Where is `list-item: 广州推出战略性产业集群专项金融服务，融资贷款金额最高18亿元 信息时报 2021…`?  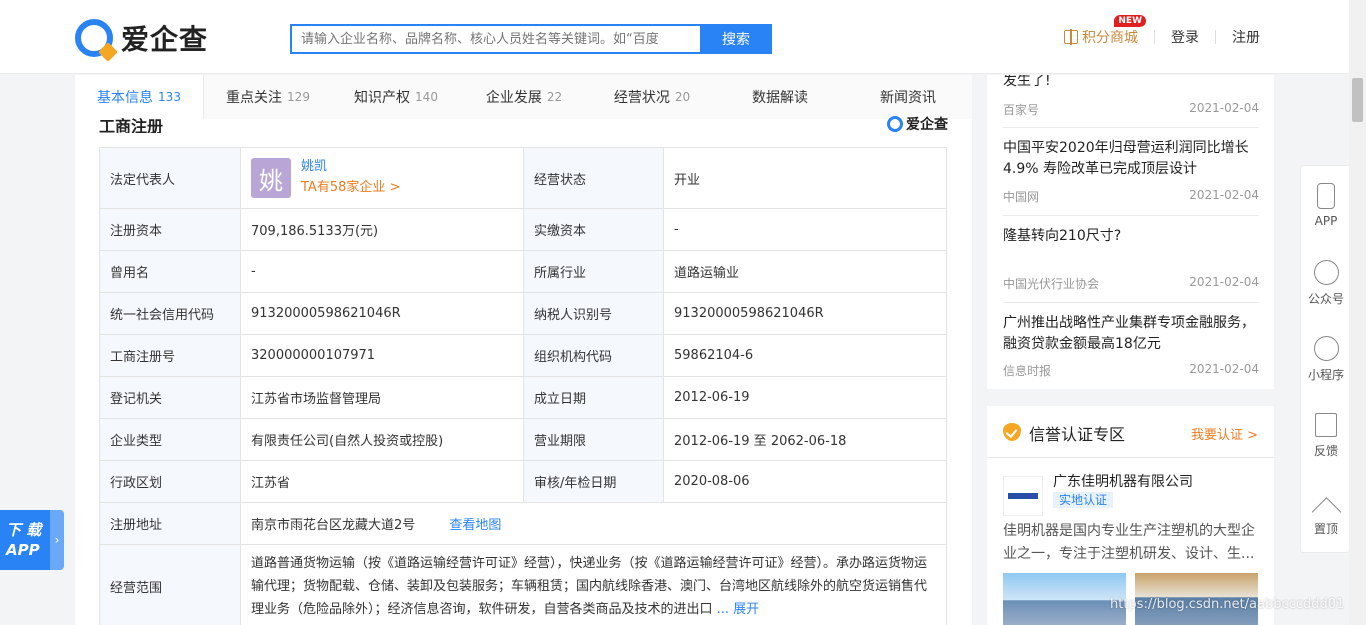
list-item: 广州推出战略性产业集群专项金融服务，融资贷款金额最高18亿元 信息时报 2021… is located at coordinates (1131, 351).